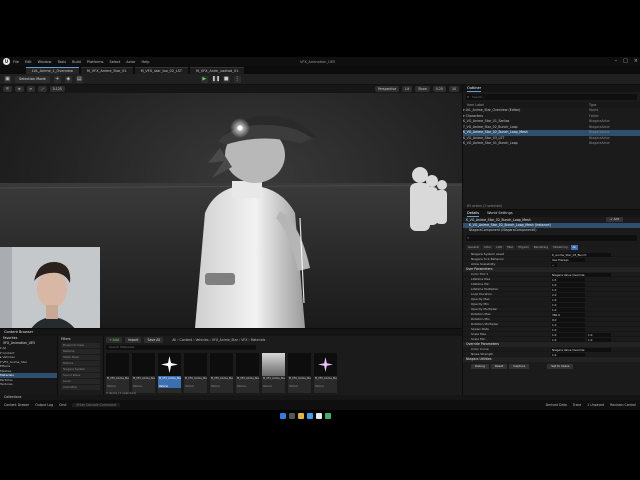 The height and width of the screenshot is (480, 640). What do you see at coordinates (80, 345) in the screenshot?
I see `filter-item: Blueprint Class` at bounding box center [80, 345].